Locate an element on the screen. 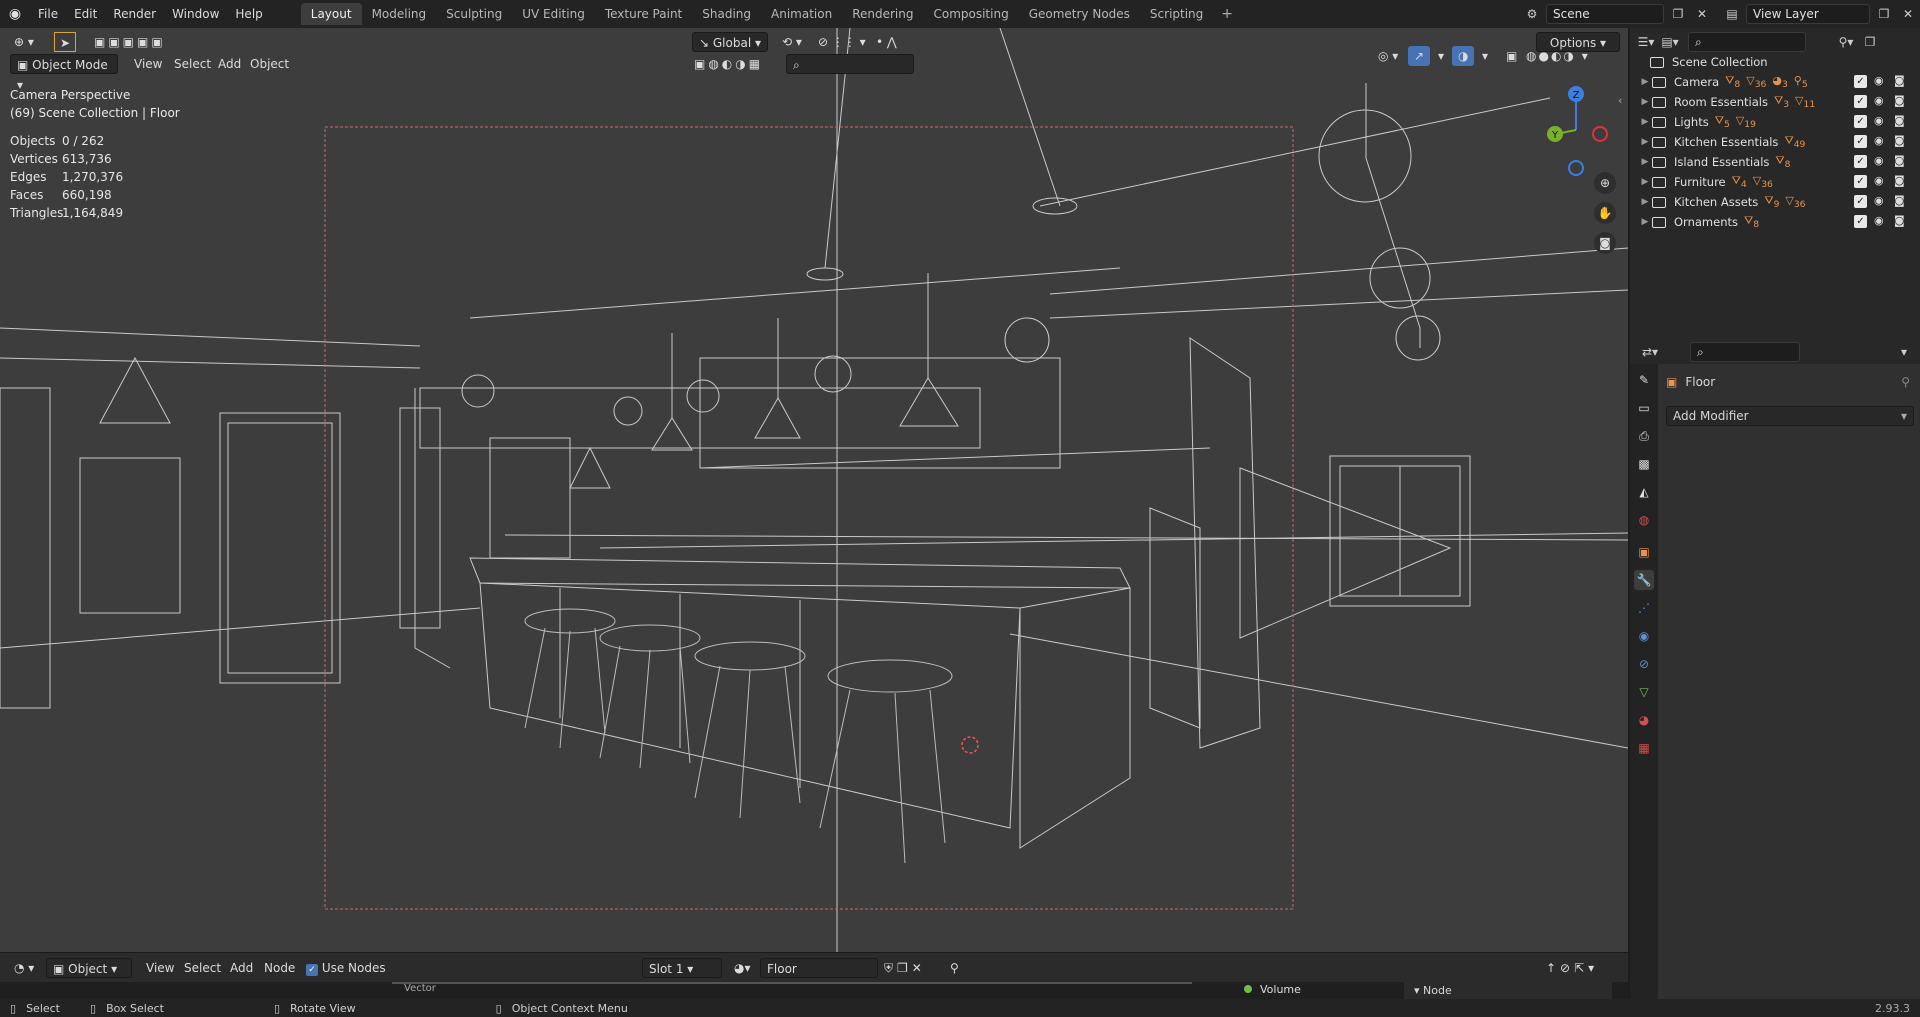 This screenshot has height=1017, width=1920. selection-mode-icons: ▣▣▣▣▣ is located at coordinates (130, 42).